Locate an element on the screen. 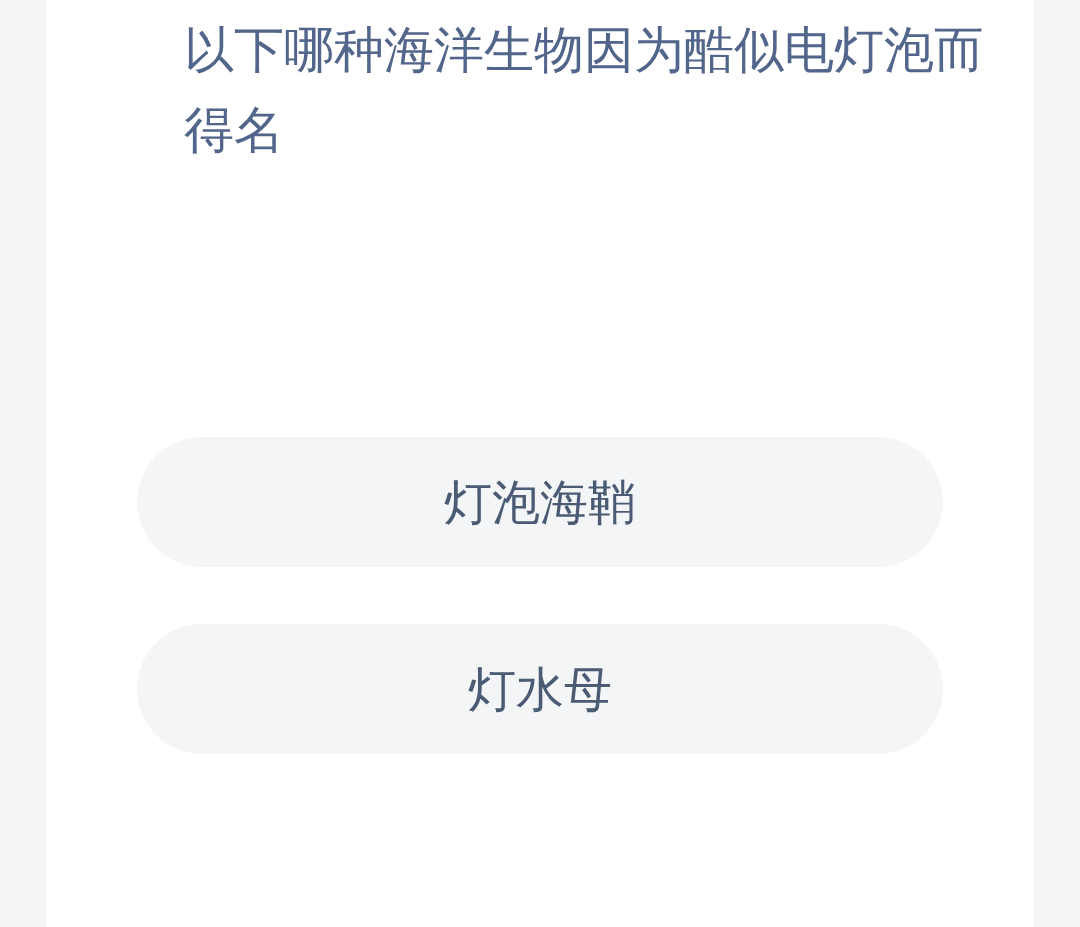  answer-option: 灯水母 is located at coordinates (540, 689).